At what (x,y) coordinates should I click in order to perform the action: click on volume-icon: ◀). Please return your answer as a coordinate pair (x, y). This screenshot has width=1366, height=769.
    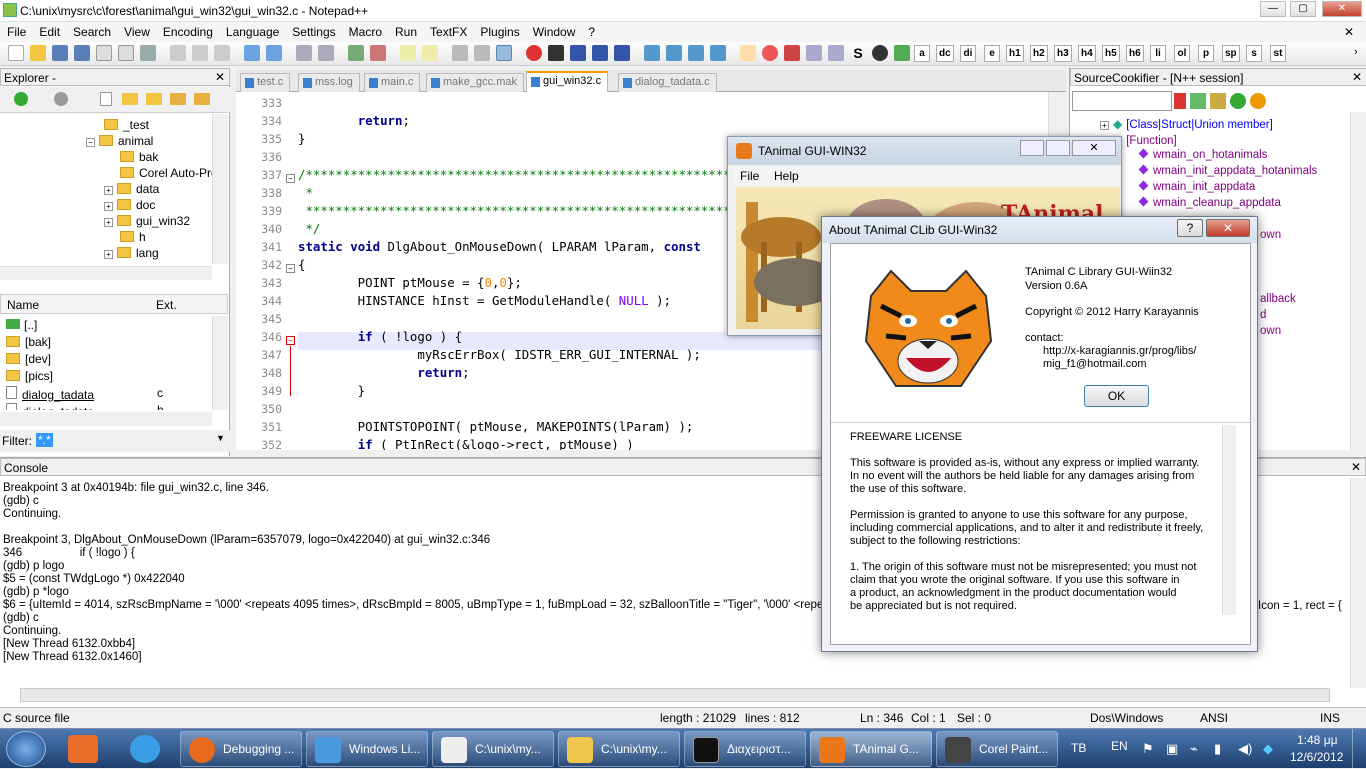
    Looking at the image, I should click on (1245, 749).